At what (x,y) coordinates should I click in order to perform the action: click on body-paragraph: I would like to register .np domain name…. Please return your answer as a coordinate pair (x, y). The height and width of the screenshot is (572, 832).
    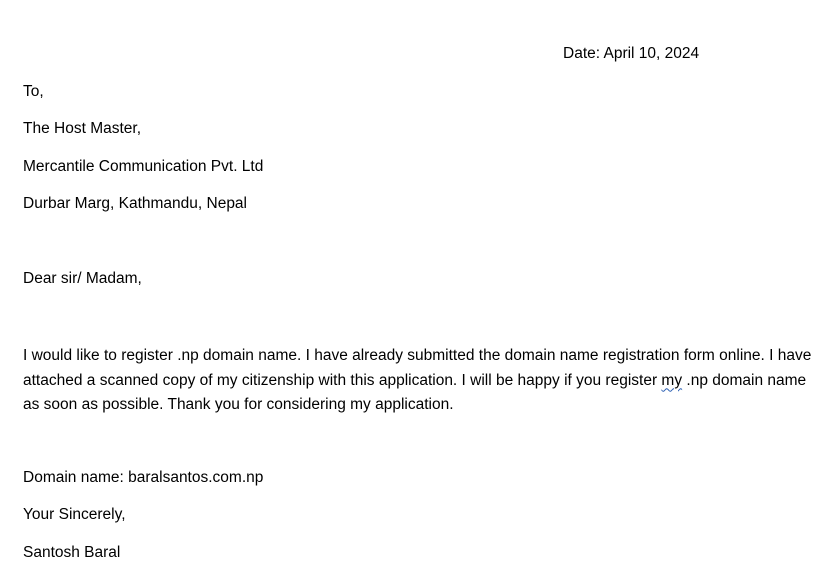
    Looking at the image, I should click on (418, 381).